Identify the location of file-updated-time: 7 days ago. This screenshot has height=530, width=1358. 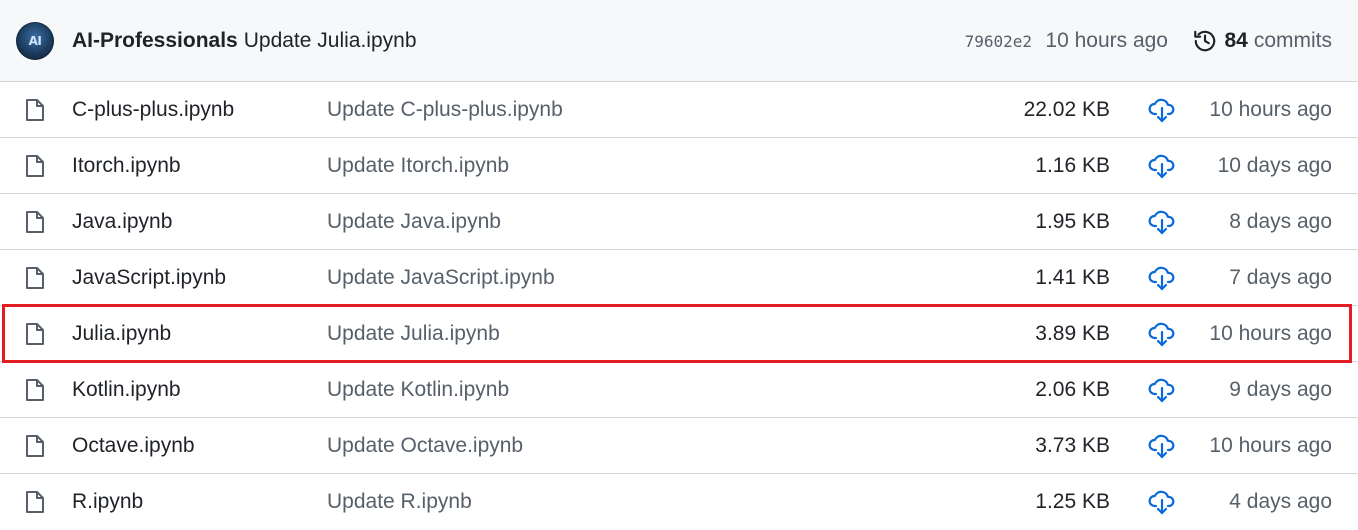
(1280, 277).